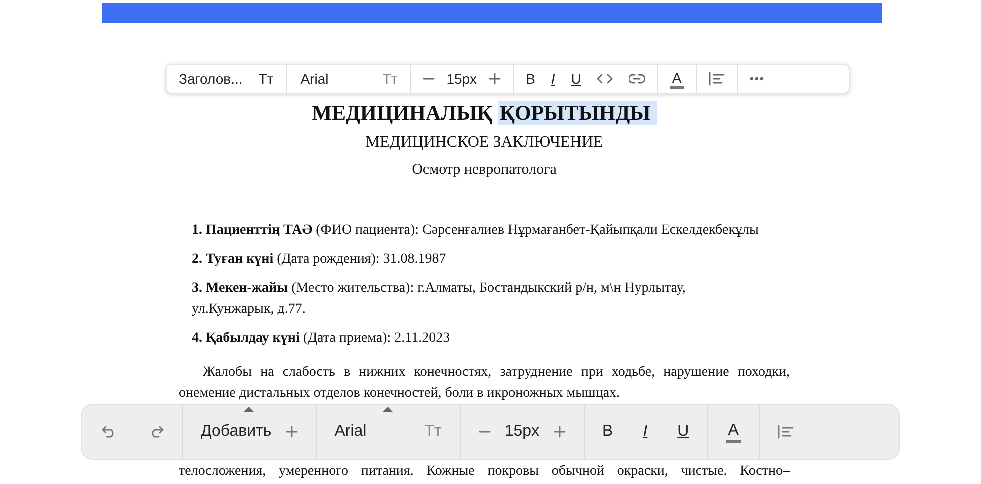 This screenshot has width=981, height=484. What do you see at coordinates (577, 113) in the screenshot?
I see `title-text: ҚОРЫТЫНДЫ` at bounding box center [577, 113].